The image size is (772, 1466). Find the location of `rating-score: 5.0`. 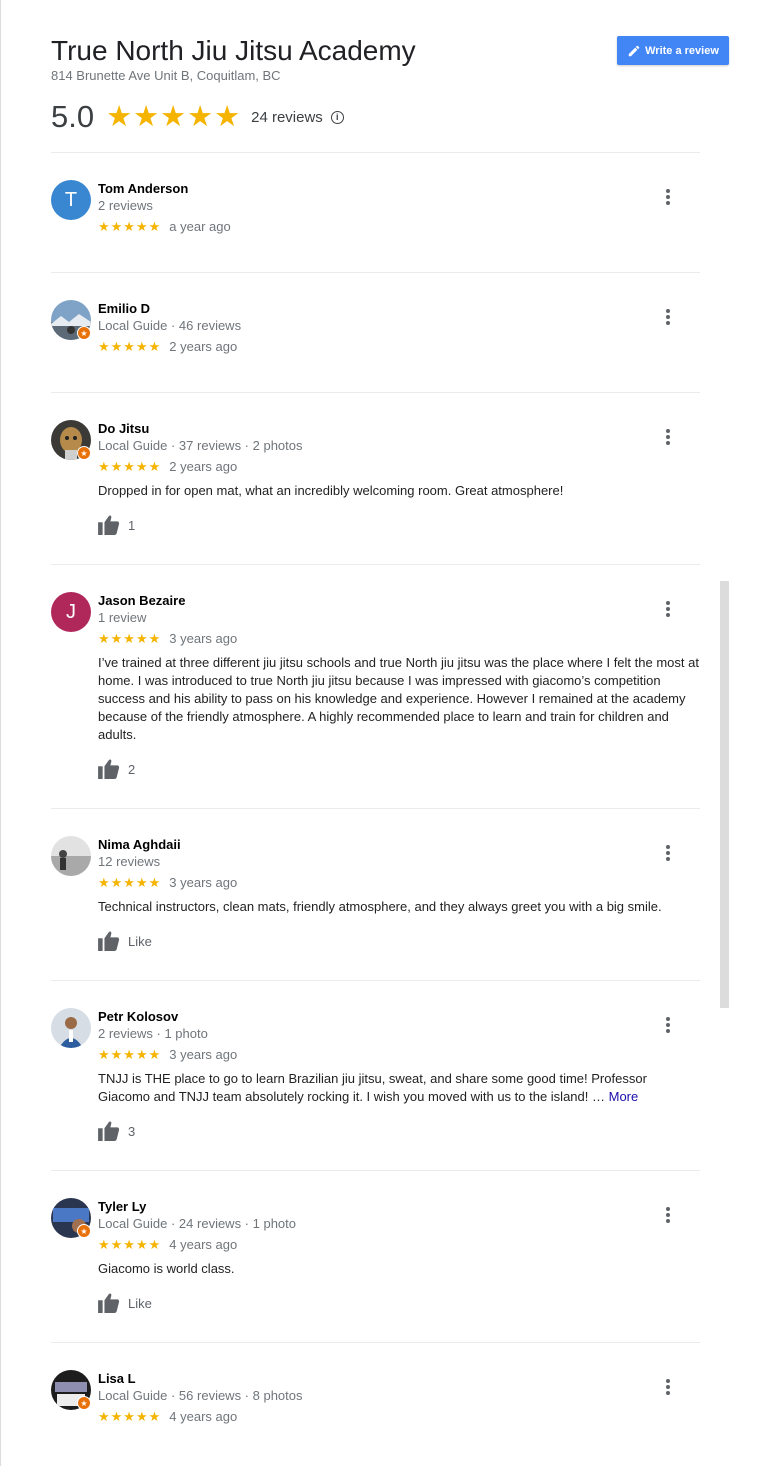

rating-score: 5.0 is located at coordinates (73, 116).